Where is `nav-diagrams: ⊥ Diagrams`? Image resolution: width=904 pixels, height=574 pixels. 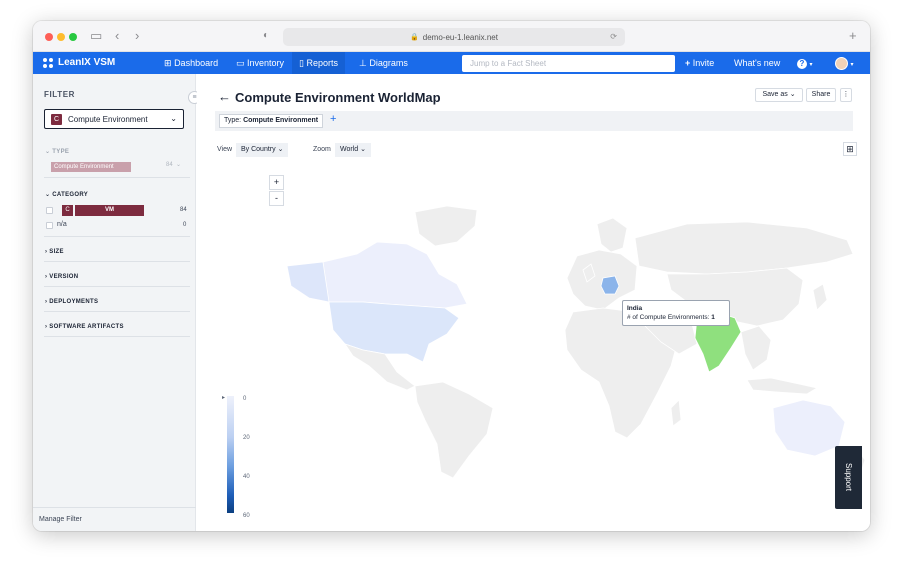
nav-diagrams: ⊥ Diagrams is located at coordinates (383, 63).